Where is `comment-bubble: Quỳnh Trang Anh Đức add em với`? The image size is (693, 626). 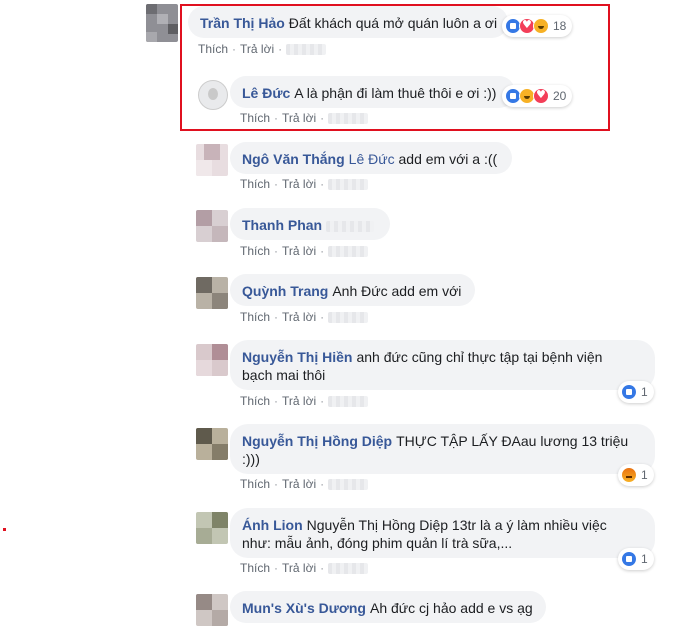 comment-bubble: Quỳnh Trang Anh Đức add em với is located at coordinates (352, 290).